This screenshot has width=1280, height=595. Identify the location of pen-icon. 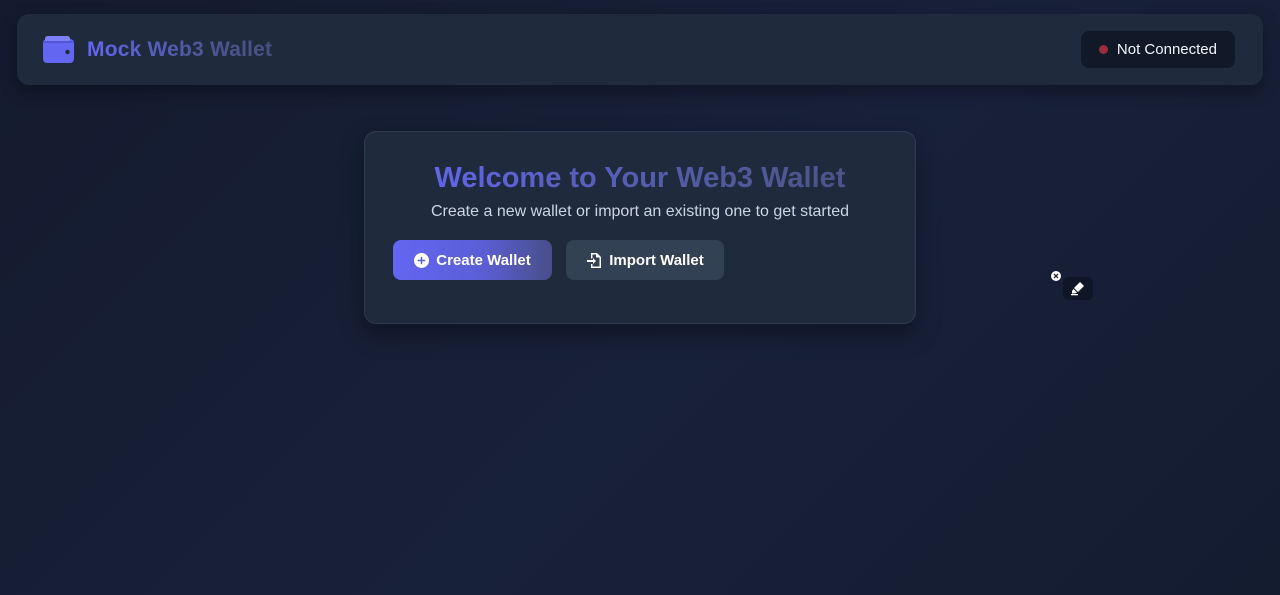
(1077, 289).